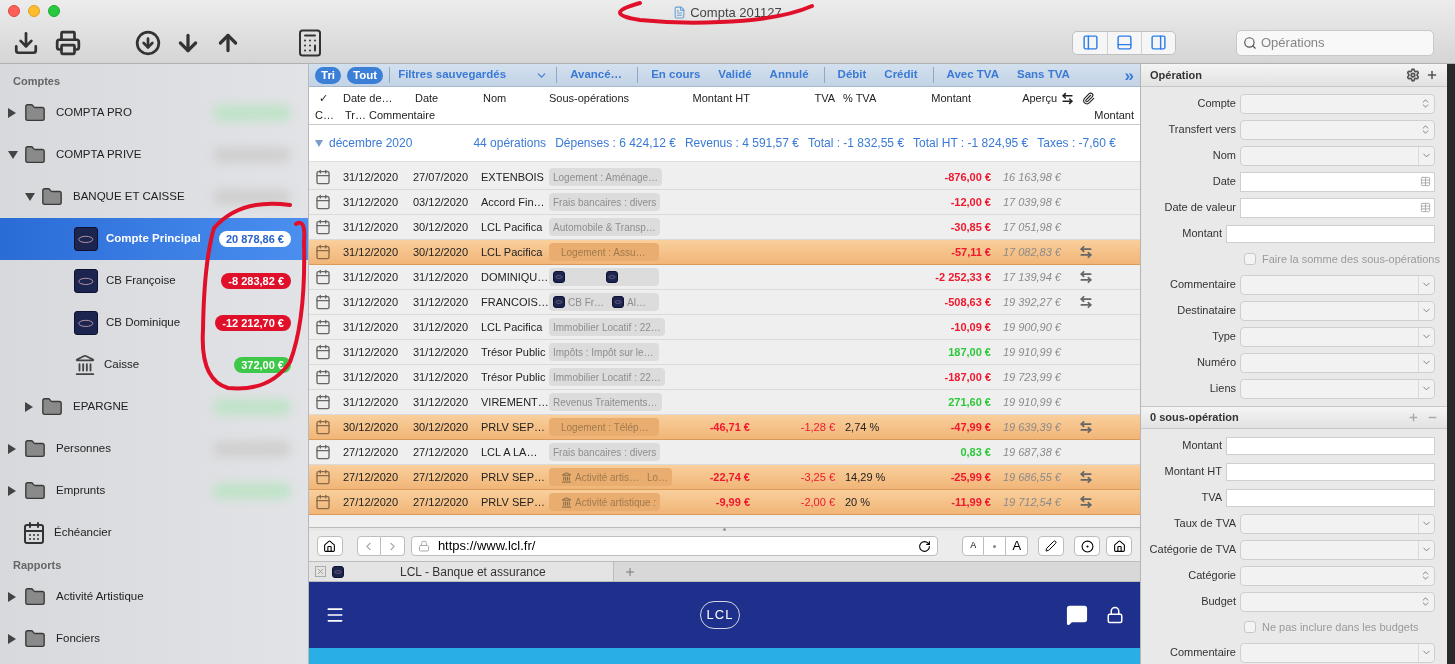 The image size is (1455, 664). I want to click on operation-row: 27/12/2020 27/12/2020 PRLV SEP… Activité artistique : -9,99 € -2,00 € 20 % -11,99 € 19 712,54 €, so click(724, 502).